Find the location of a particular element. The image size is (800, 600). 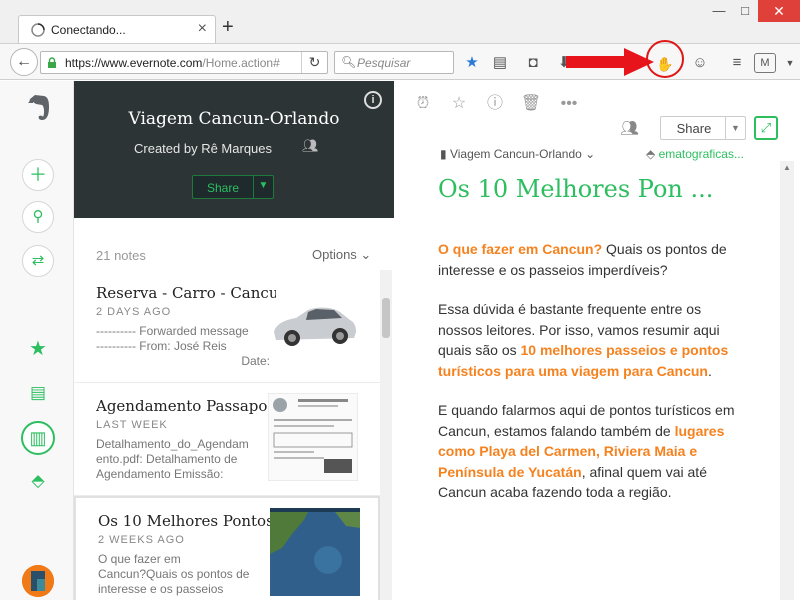

notebook-shared-people-icon: 👥︎ is located at coordinates (310, 146).